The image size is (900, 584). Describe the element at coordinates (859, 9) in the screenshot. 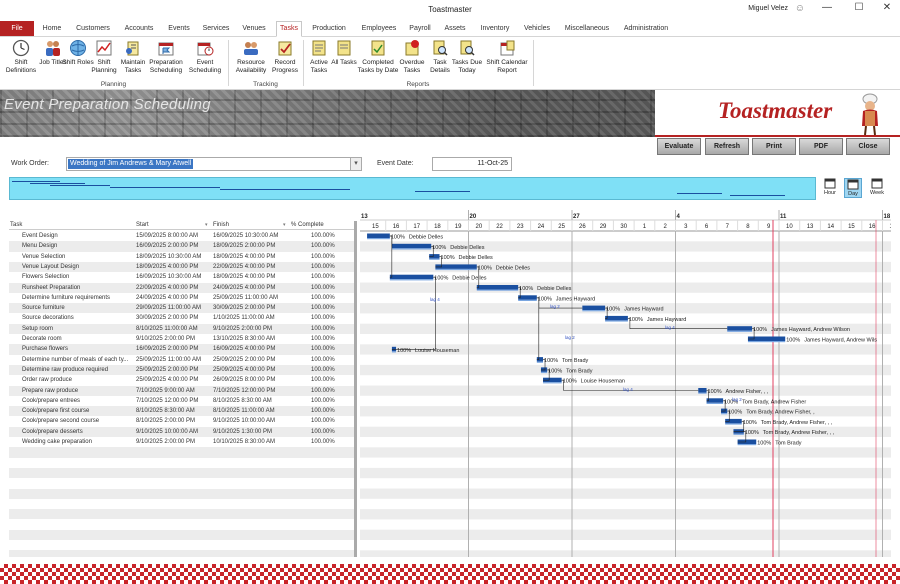

I see `maximize-button: ☐` at that location.